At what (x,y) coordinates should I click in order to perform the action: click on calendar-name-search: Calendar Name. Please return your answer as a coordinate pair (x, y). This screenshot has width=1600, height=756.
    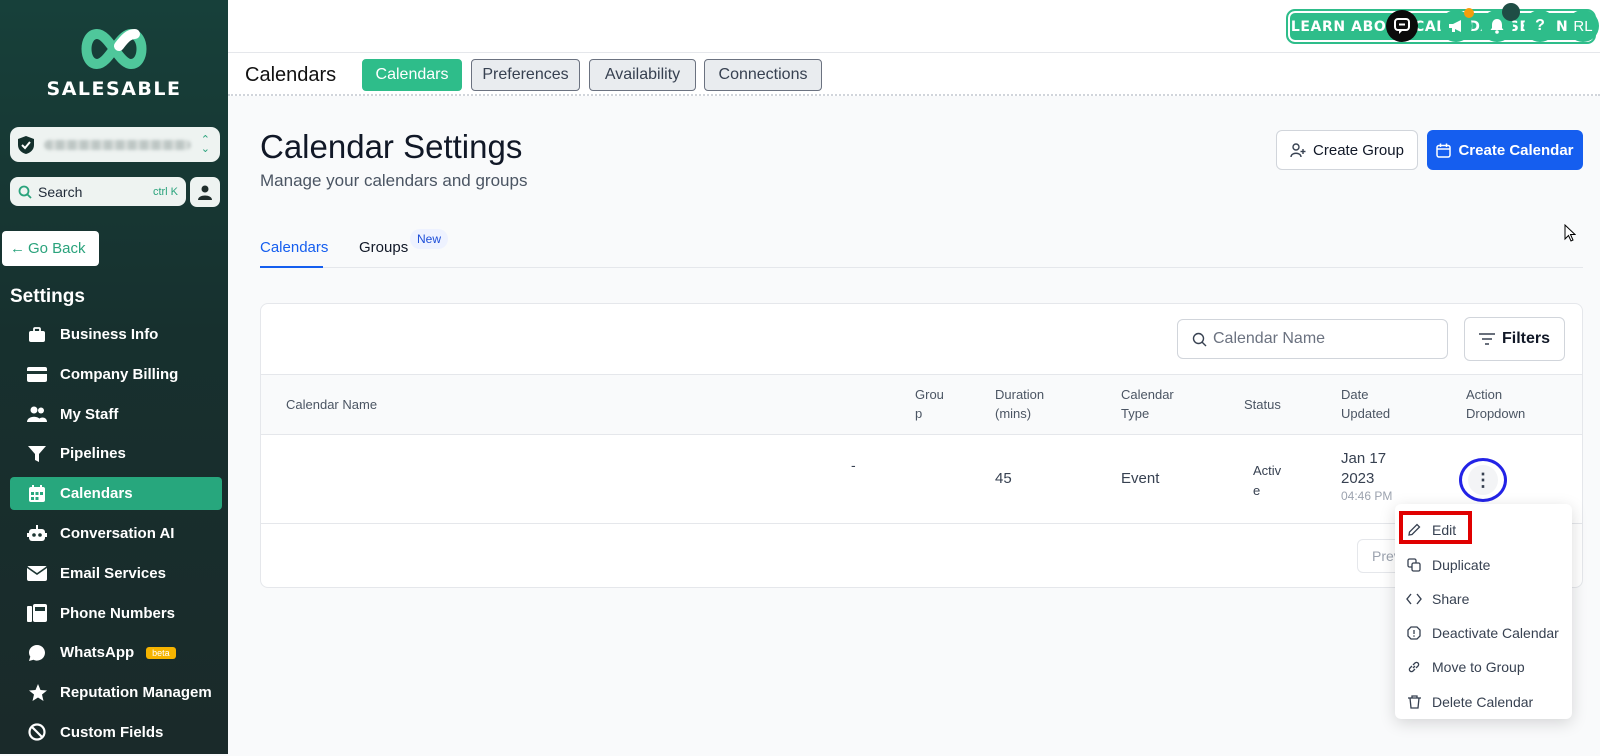
    Looking at the image, I should click on (1312, 339).